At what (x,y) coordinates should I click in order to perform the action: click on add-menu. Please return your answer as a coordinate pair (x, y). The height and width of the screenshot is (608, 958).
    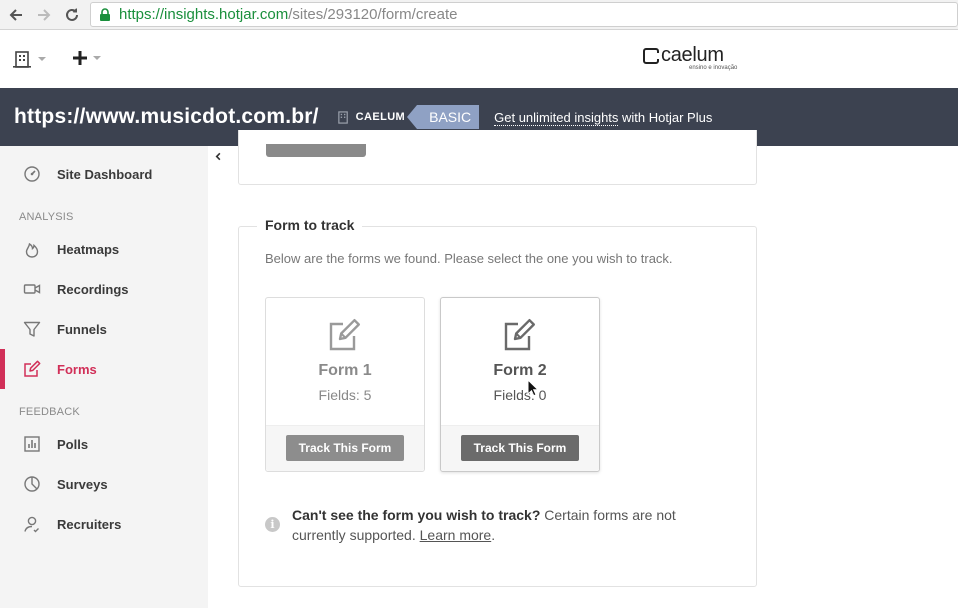
    Looking at the image, I should click on (86, 58).